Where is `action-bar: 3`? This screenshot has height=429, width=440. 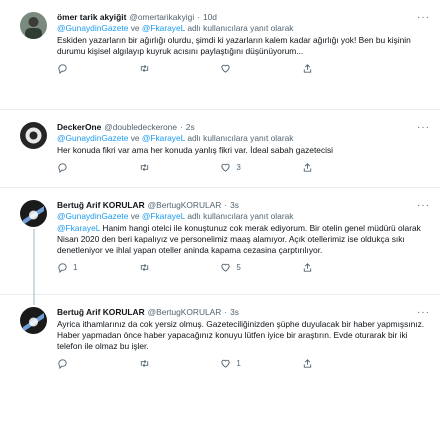
action-bar: 3 is located at coordinates (214, 167).